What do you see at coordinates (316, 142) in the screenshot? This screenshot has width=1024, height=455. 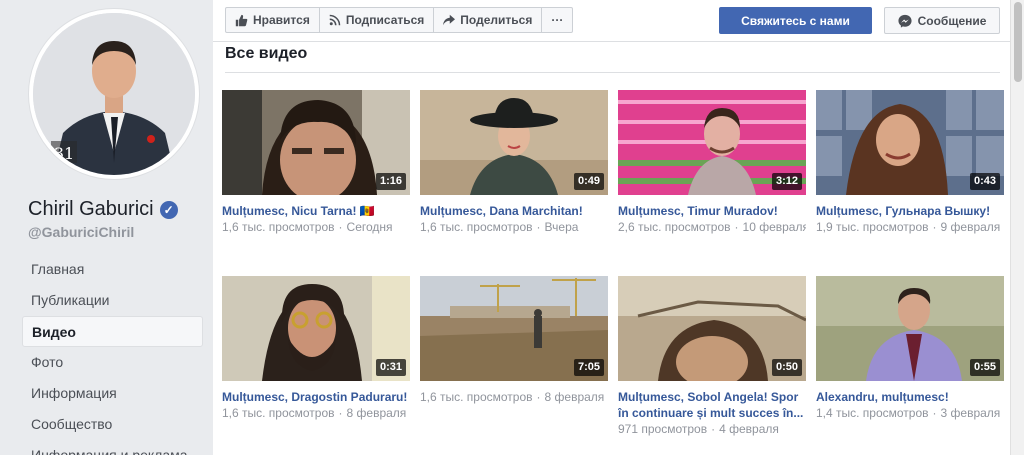 I see `video-thumbnail: 1:16` at bounding box center [316, 142].